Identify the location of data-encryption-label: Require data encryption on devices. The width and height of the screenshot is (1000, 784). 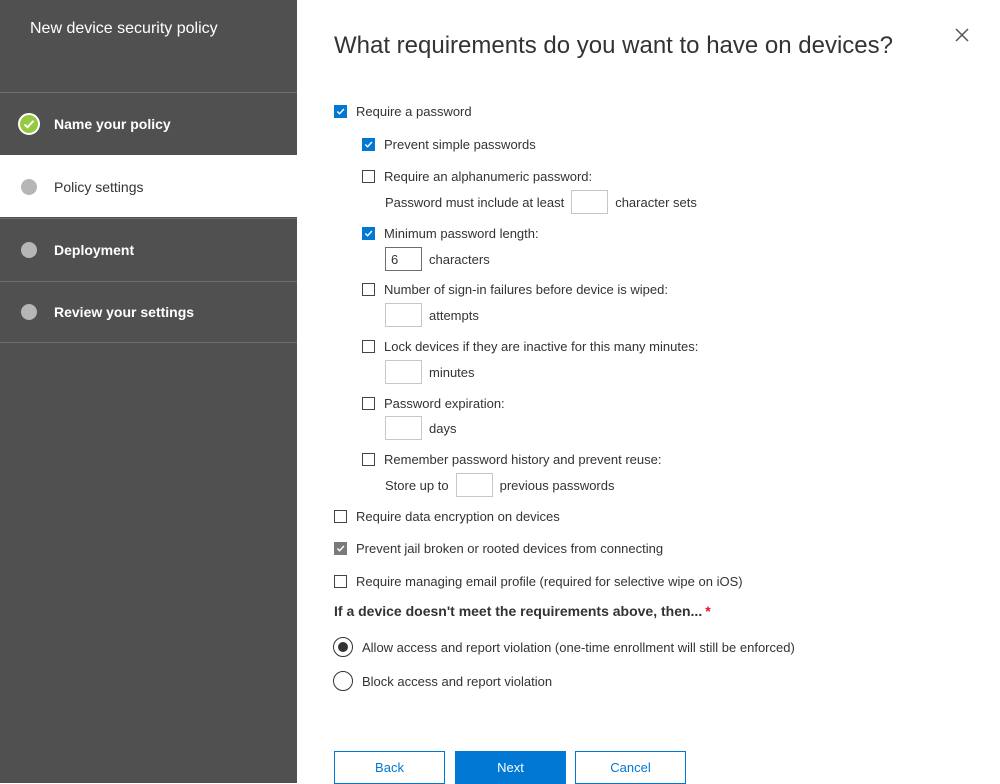
(458, 516).